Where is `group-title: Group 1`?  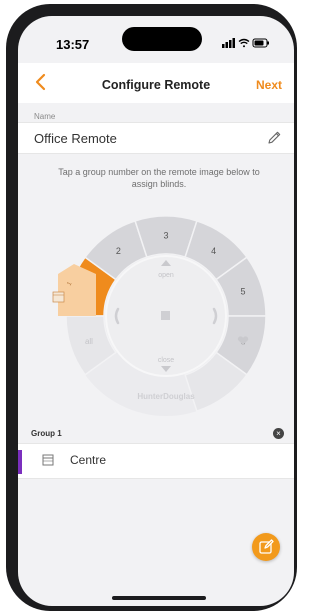
group-title: Group 1 is located at coordinates (46, 433).